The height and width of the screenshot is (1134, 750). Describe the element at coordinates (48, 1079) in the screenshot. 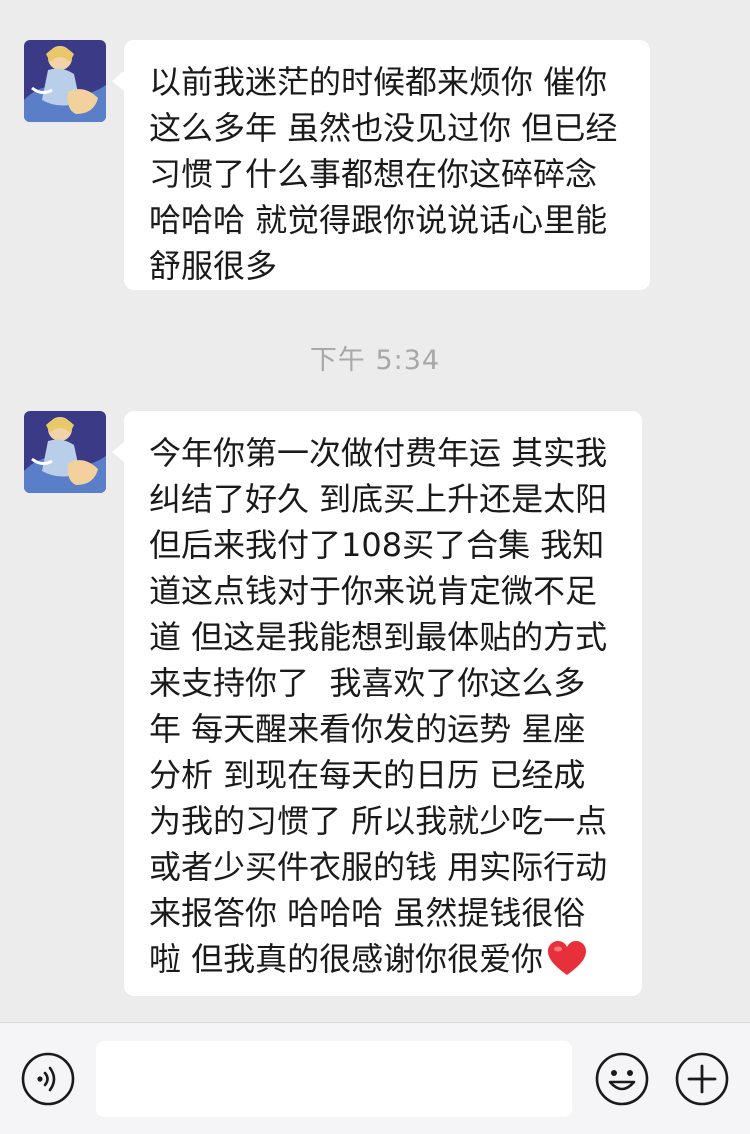

I see `voice-icon` at that location.